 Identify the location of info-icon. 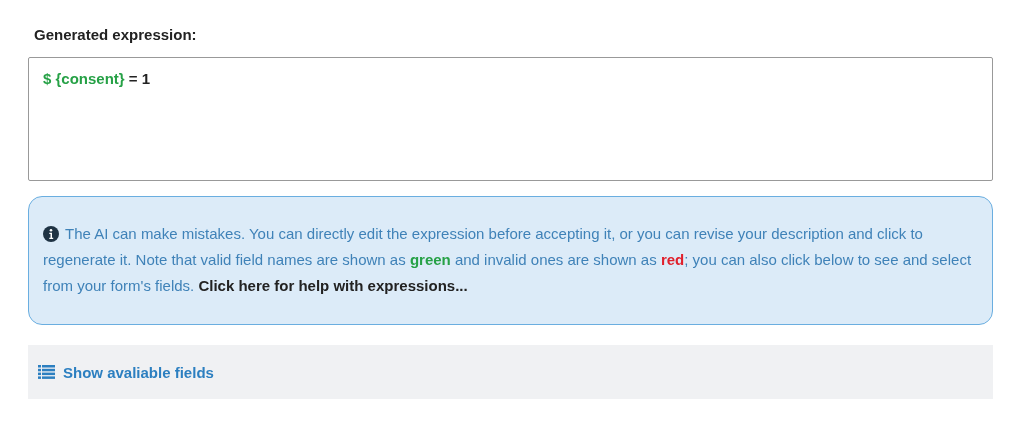
(51, 234).